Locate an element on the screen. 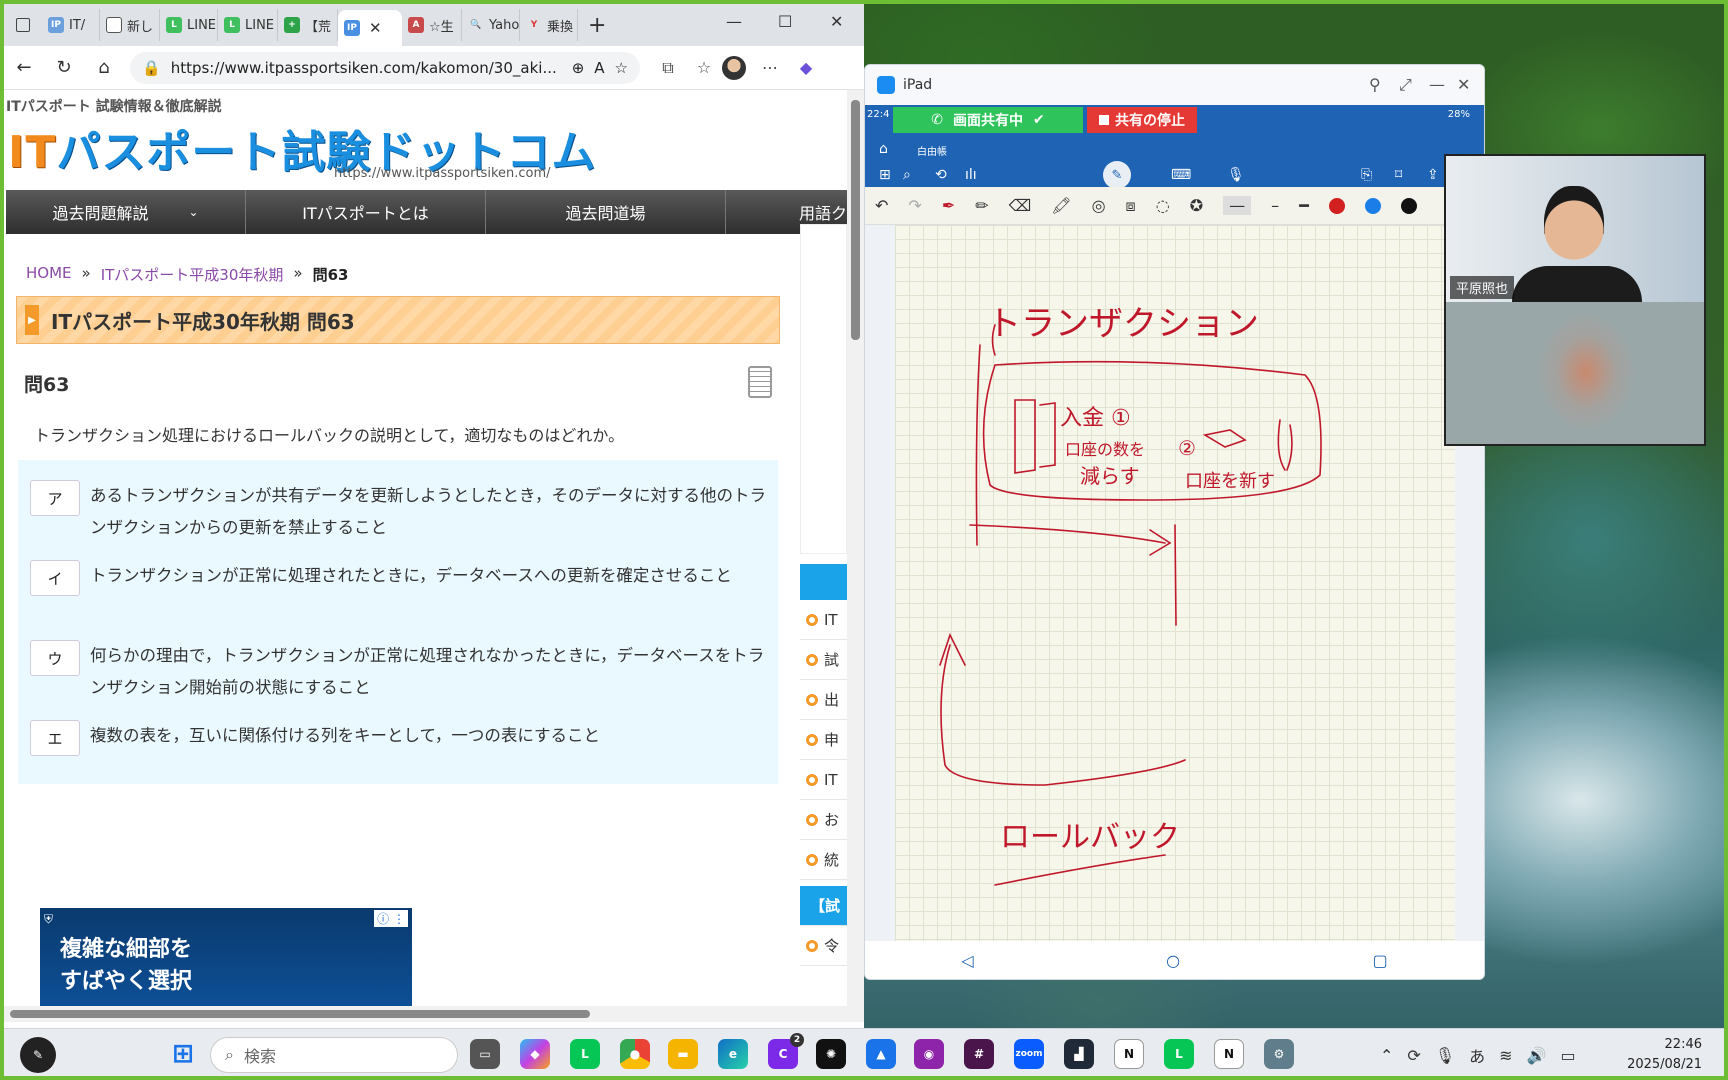 This screenshot has width=1728, height=1080. taskbar-clock: 22:46 2025/08/21 is located at coordinates (1652, 1055).